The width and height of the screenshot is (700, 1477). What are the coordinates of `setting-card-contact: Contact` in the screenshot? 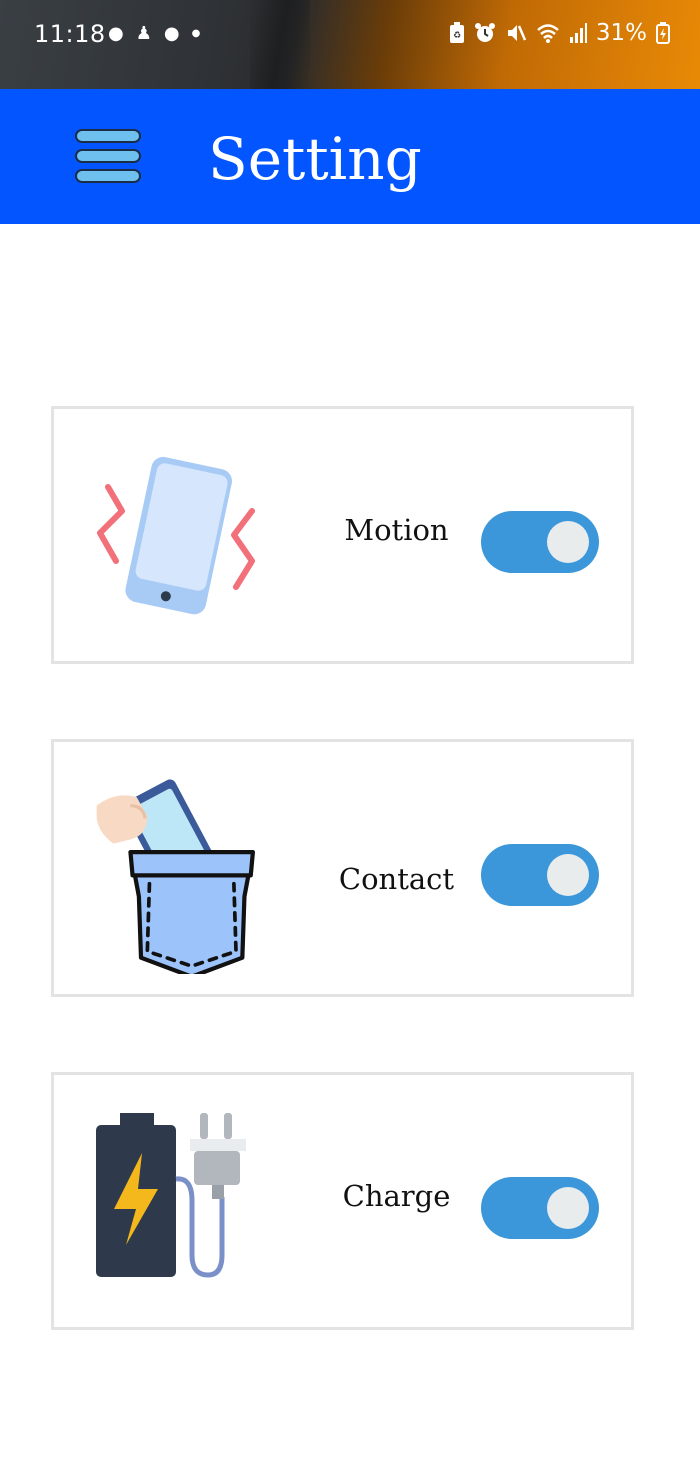 It's located at (342, 868).